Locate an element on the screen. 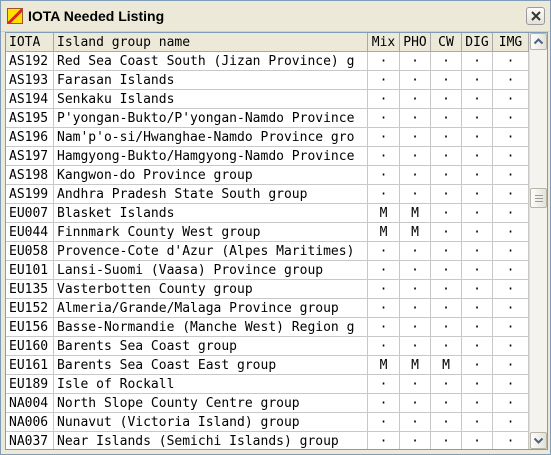  column-header-dig: DIG is located at coordinates (477, 42).